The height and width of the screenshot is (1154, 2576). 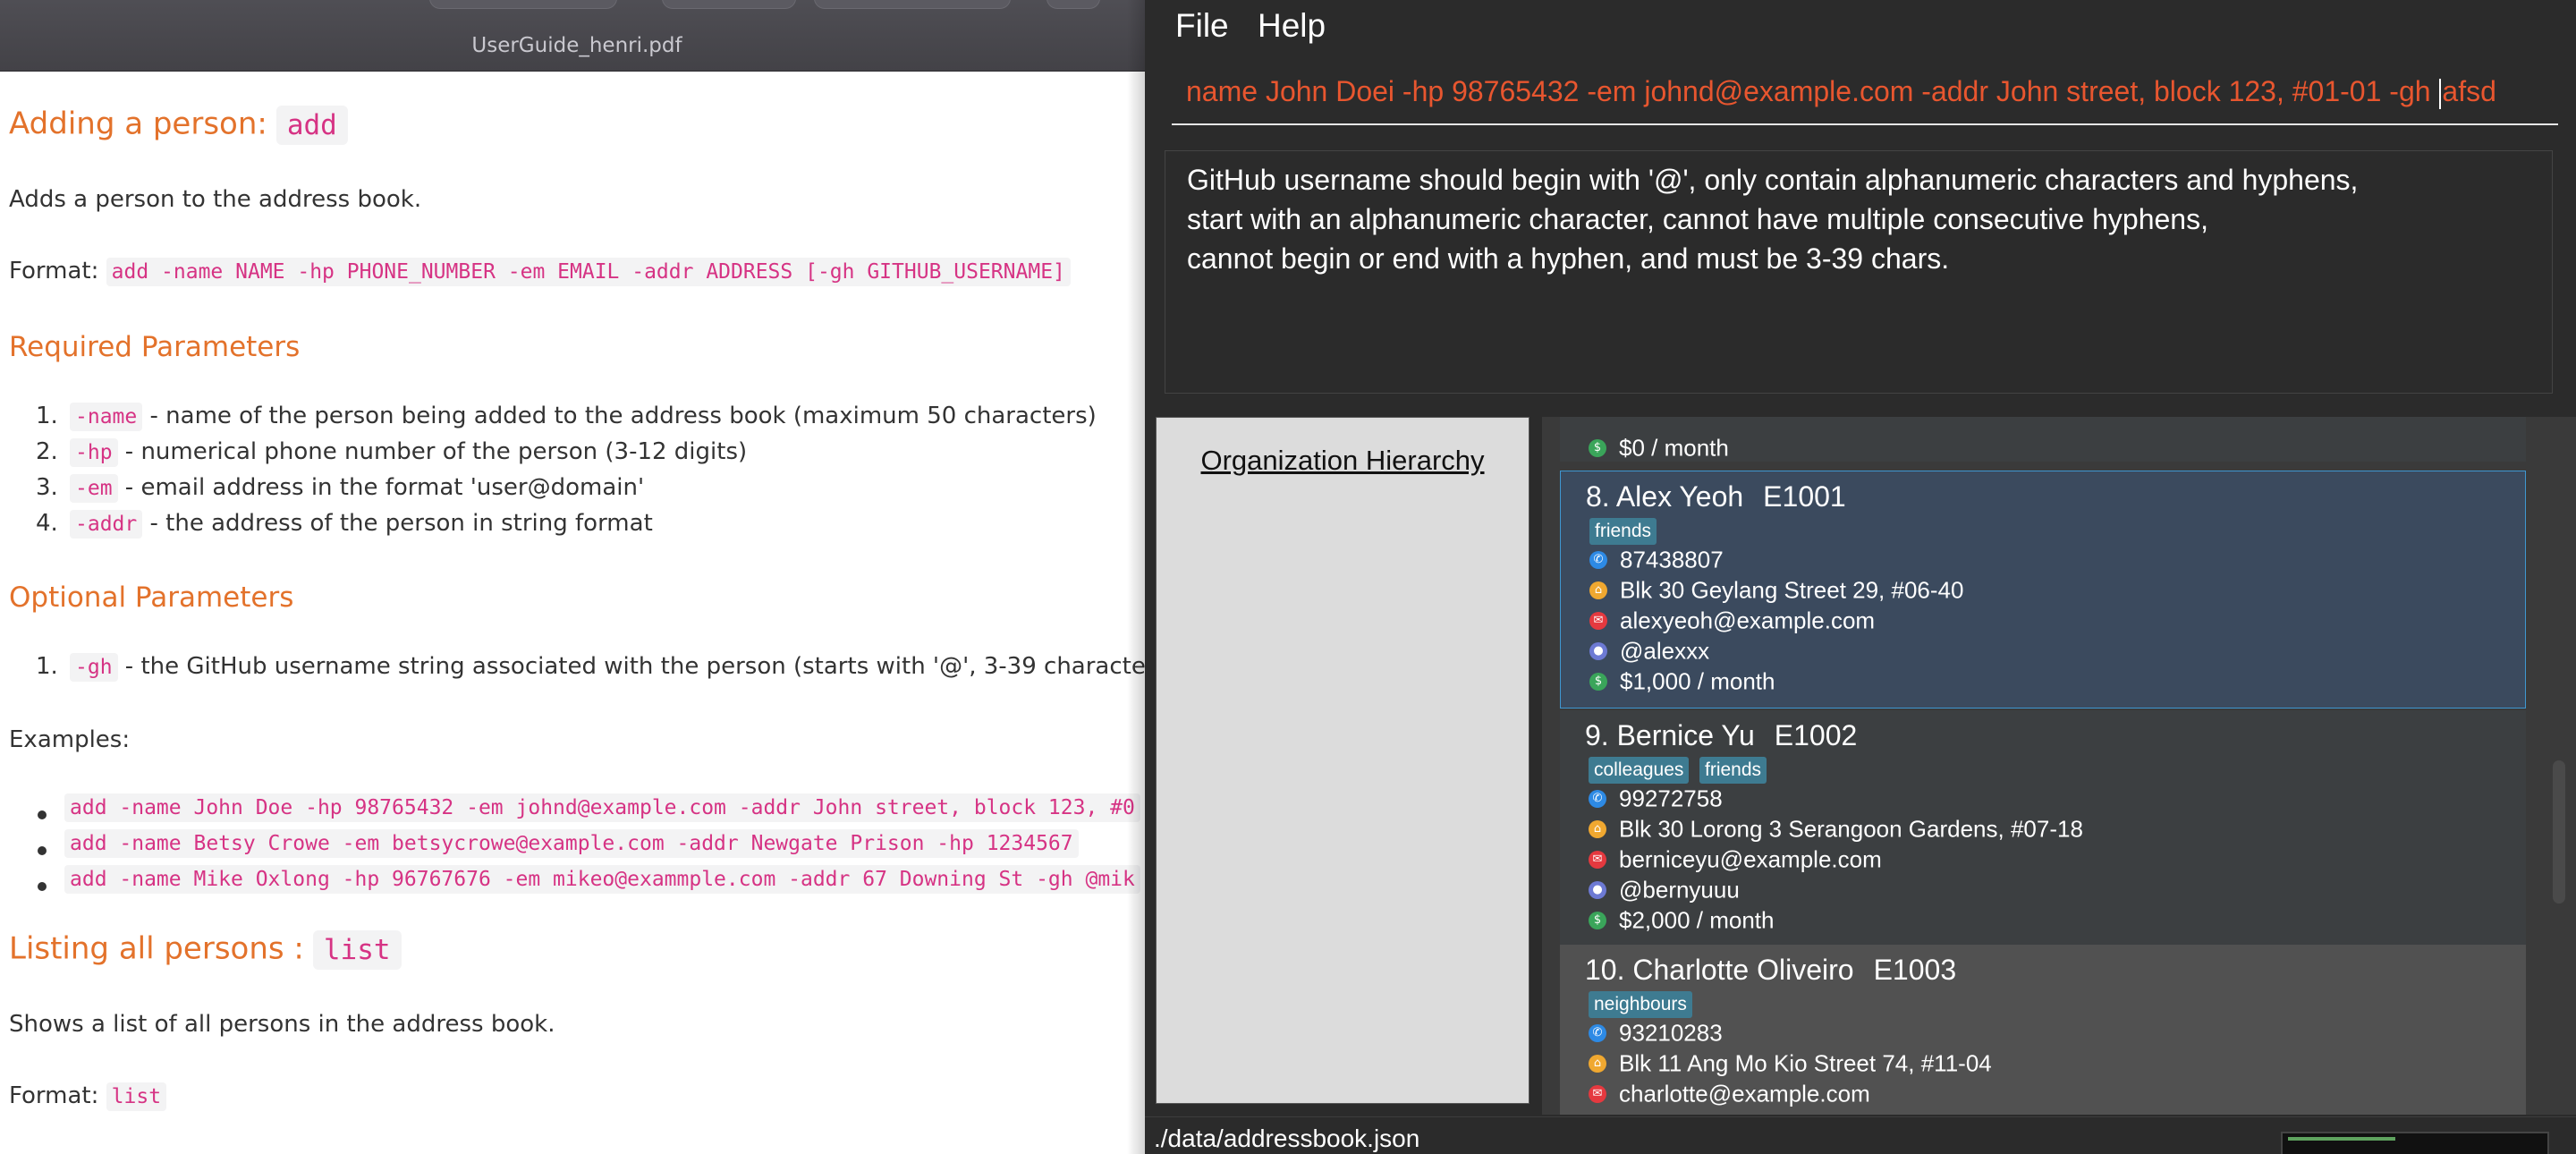 What do you see at coordinates (357, 950) in the screenshot?
I see `heading-command-code: list` at bounding box center [357, 950].